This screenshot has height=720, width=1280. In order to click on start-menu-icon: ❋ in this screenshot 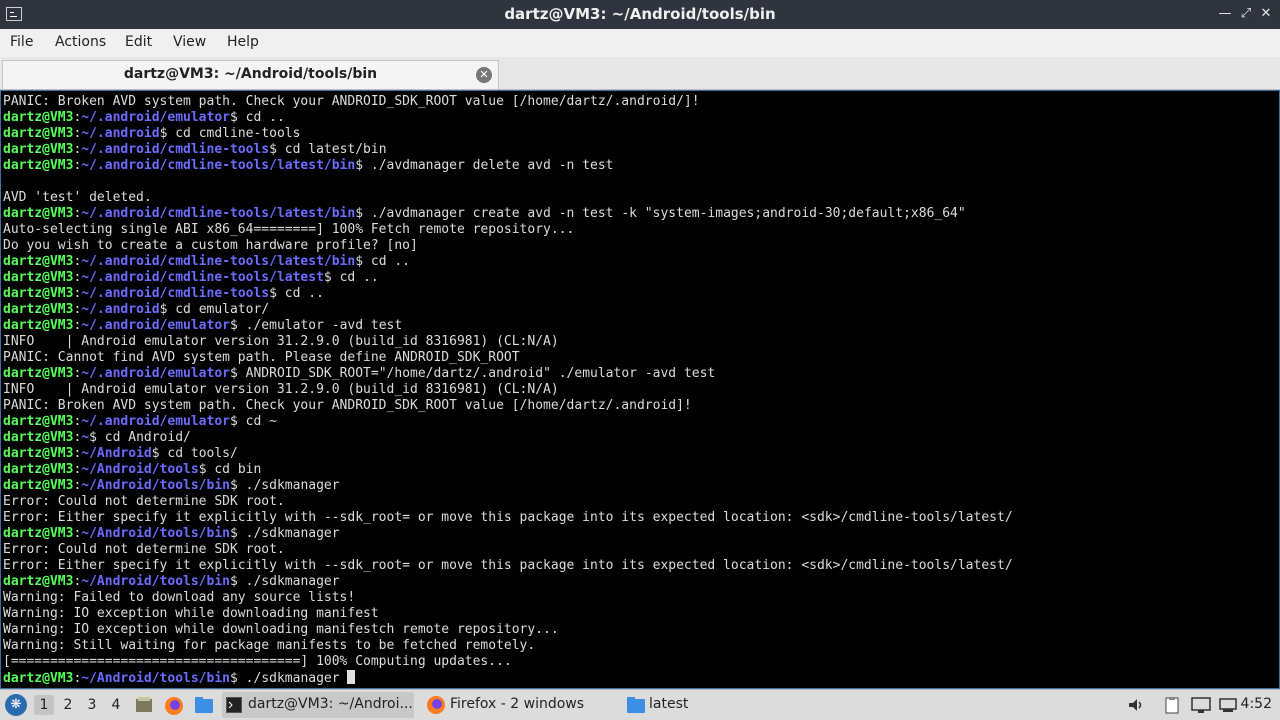, I will do `click(16, 705)`.